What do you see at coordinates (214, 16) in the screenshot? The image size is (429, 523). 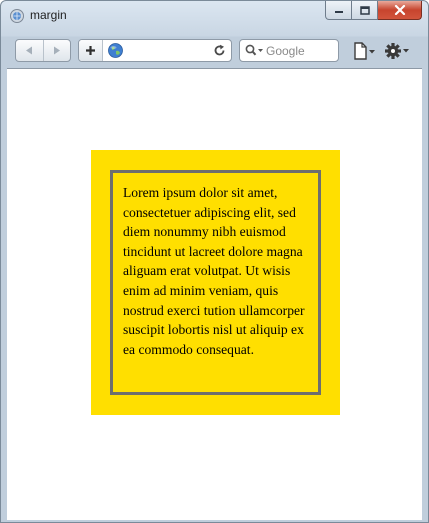 I see `title-bar: margin` at bounding box center [214, 16].